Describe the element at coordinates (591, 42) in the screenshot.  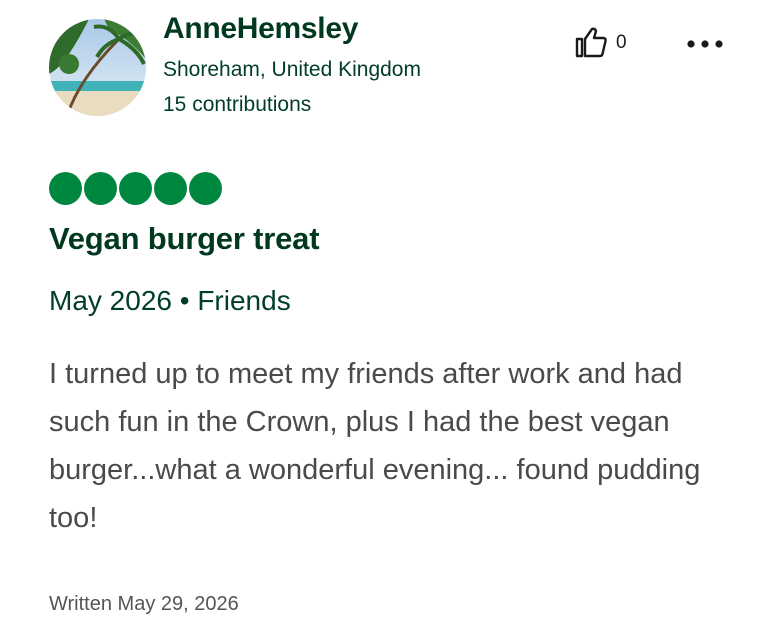
I see `thumbs-up-icon` at that location.